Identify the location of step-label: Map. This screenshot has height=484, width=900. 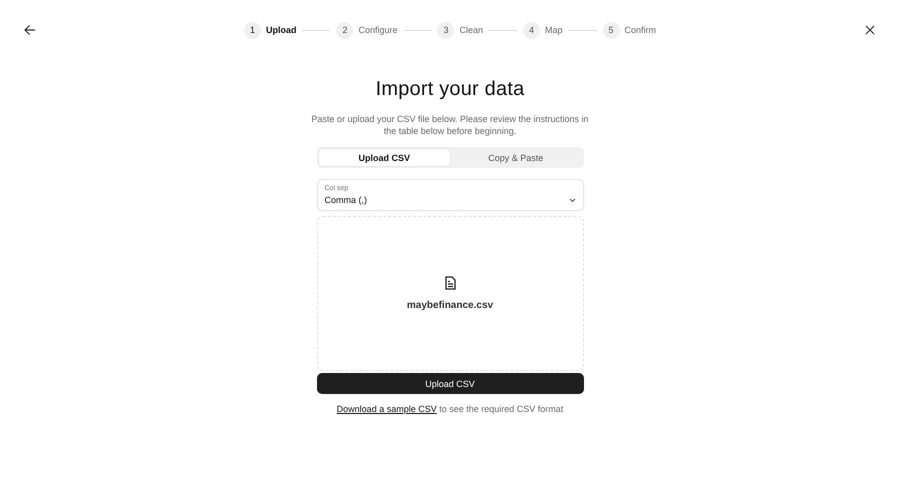
(554, 30).